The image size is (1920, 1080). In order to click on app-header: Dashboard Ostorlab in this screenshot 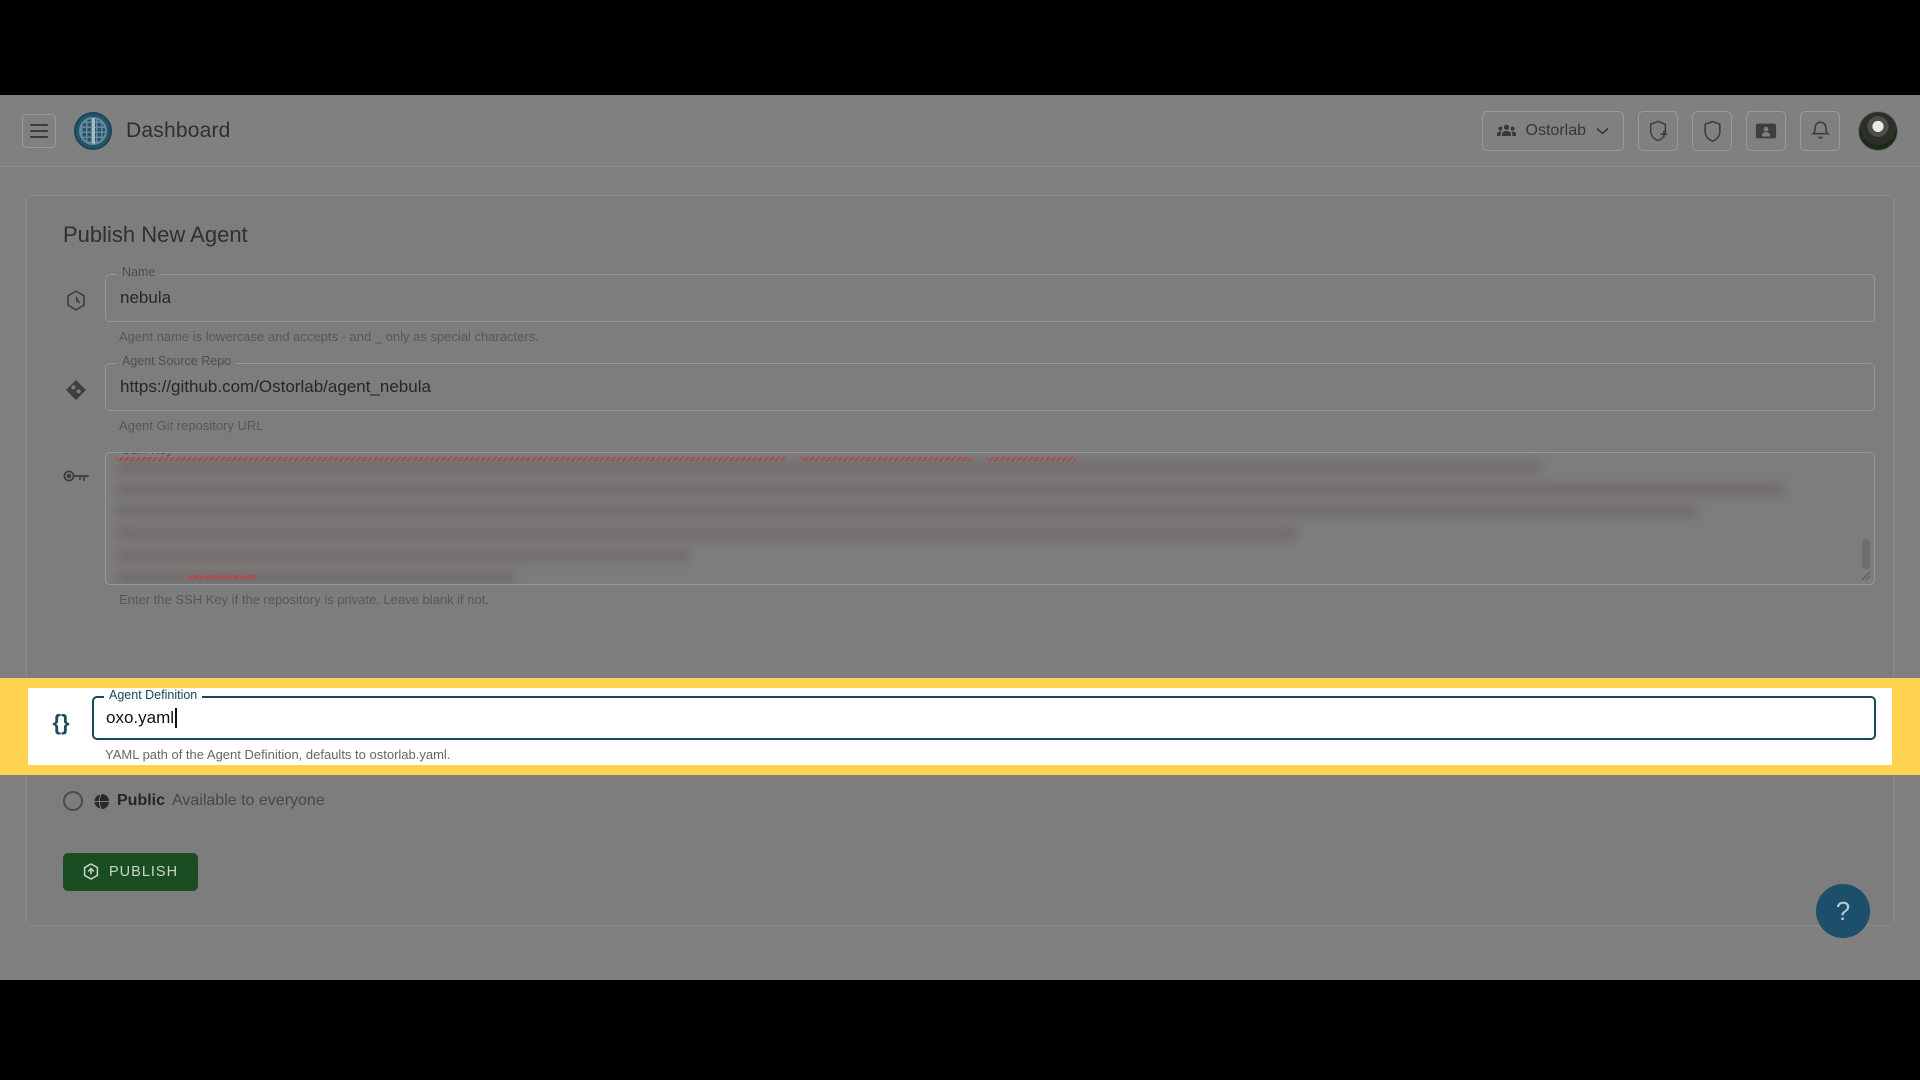, I will do `click(960, 131)`.